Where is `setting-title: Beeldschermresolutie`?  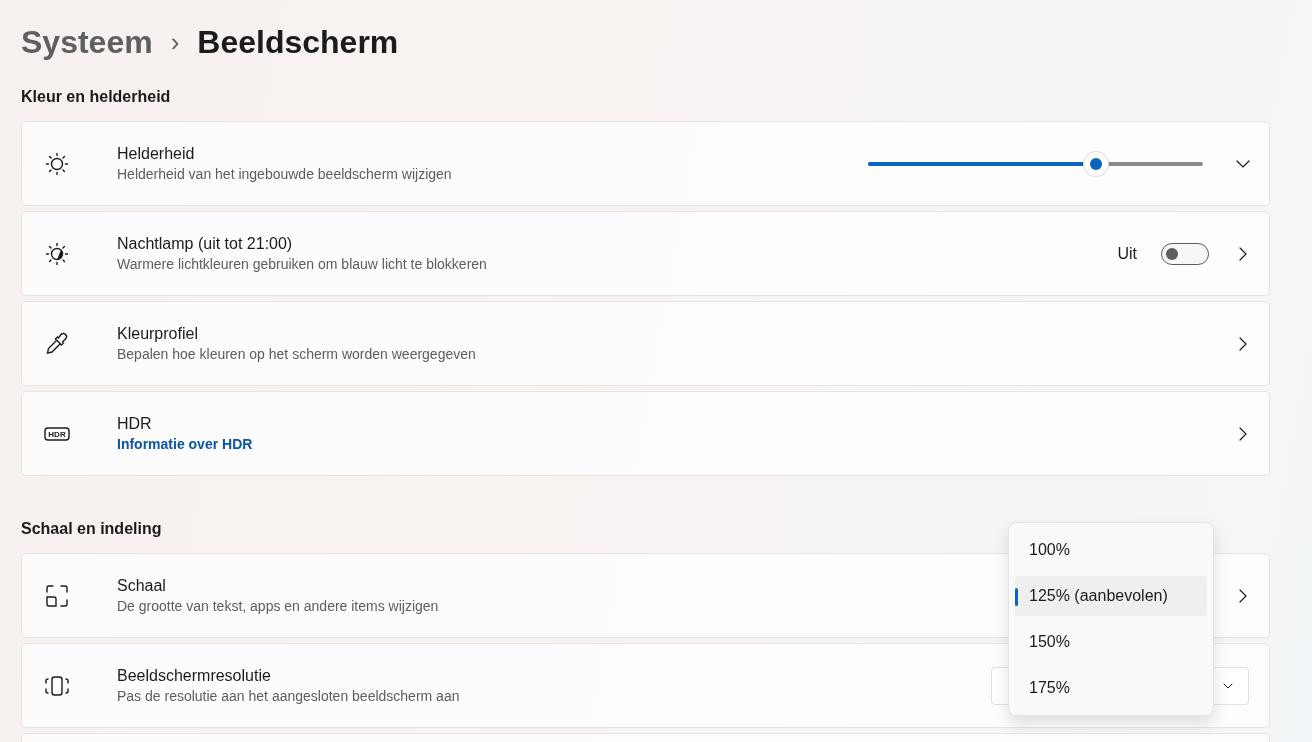 setting-title: Beeldschermresolutie is located at coordinates (194, 676).